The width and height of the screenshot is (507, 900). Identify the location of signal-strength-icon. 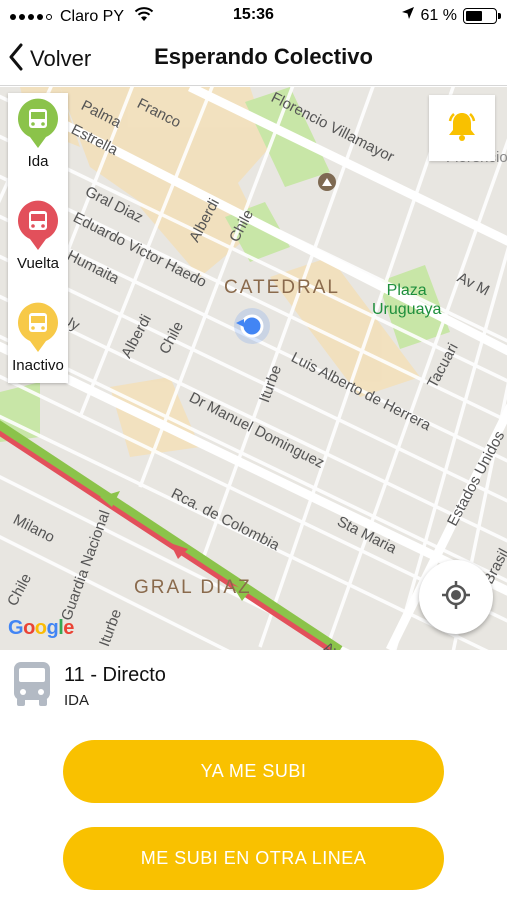
(31, 16).